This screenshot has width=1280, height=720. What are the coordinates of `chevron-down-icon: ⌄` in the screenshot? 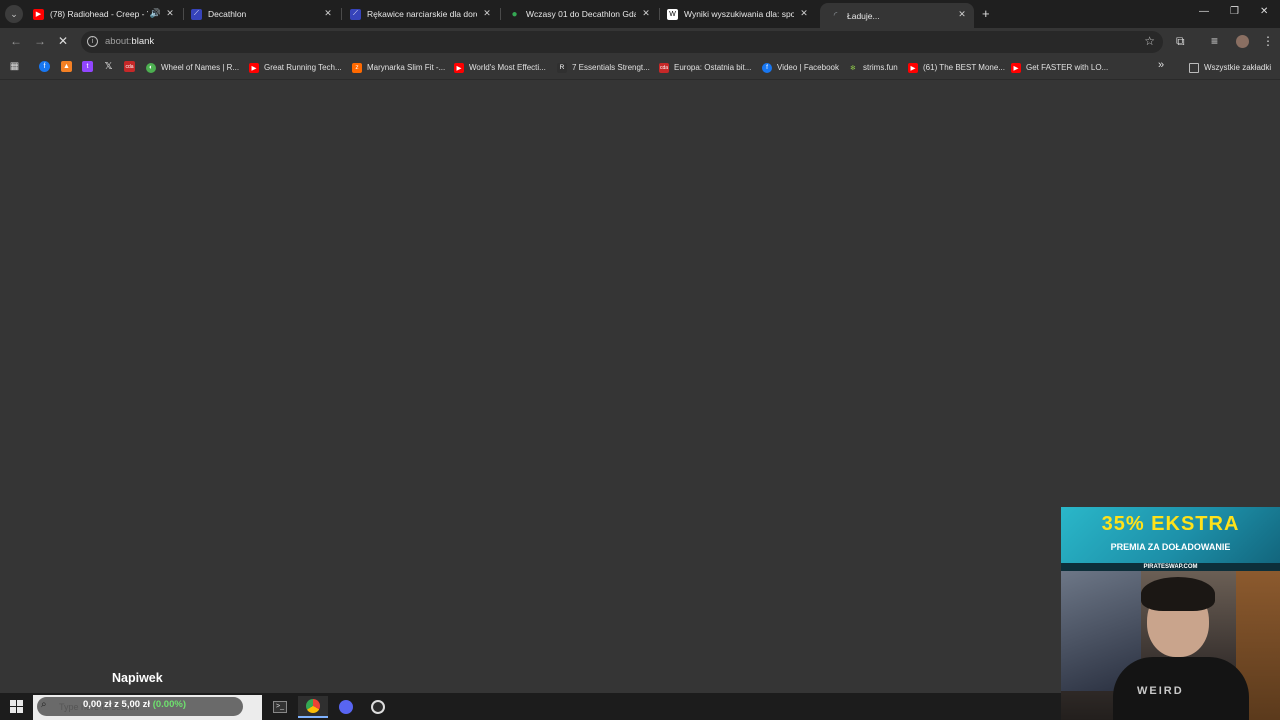 It's located at (14, 13).